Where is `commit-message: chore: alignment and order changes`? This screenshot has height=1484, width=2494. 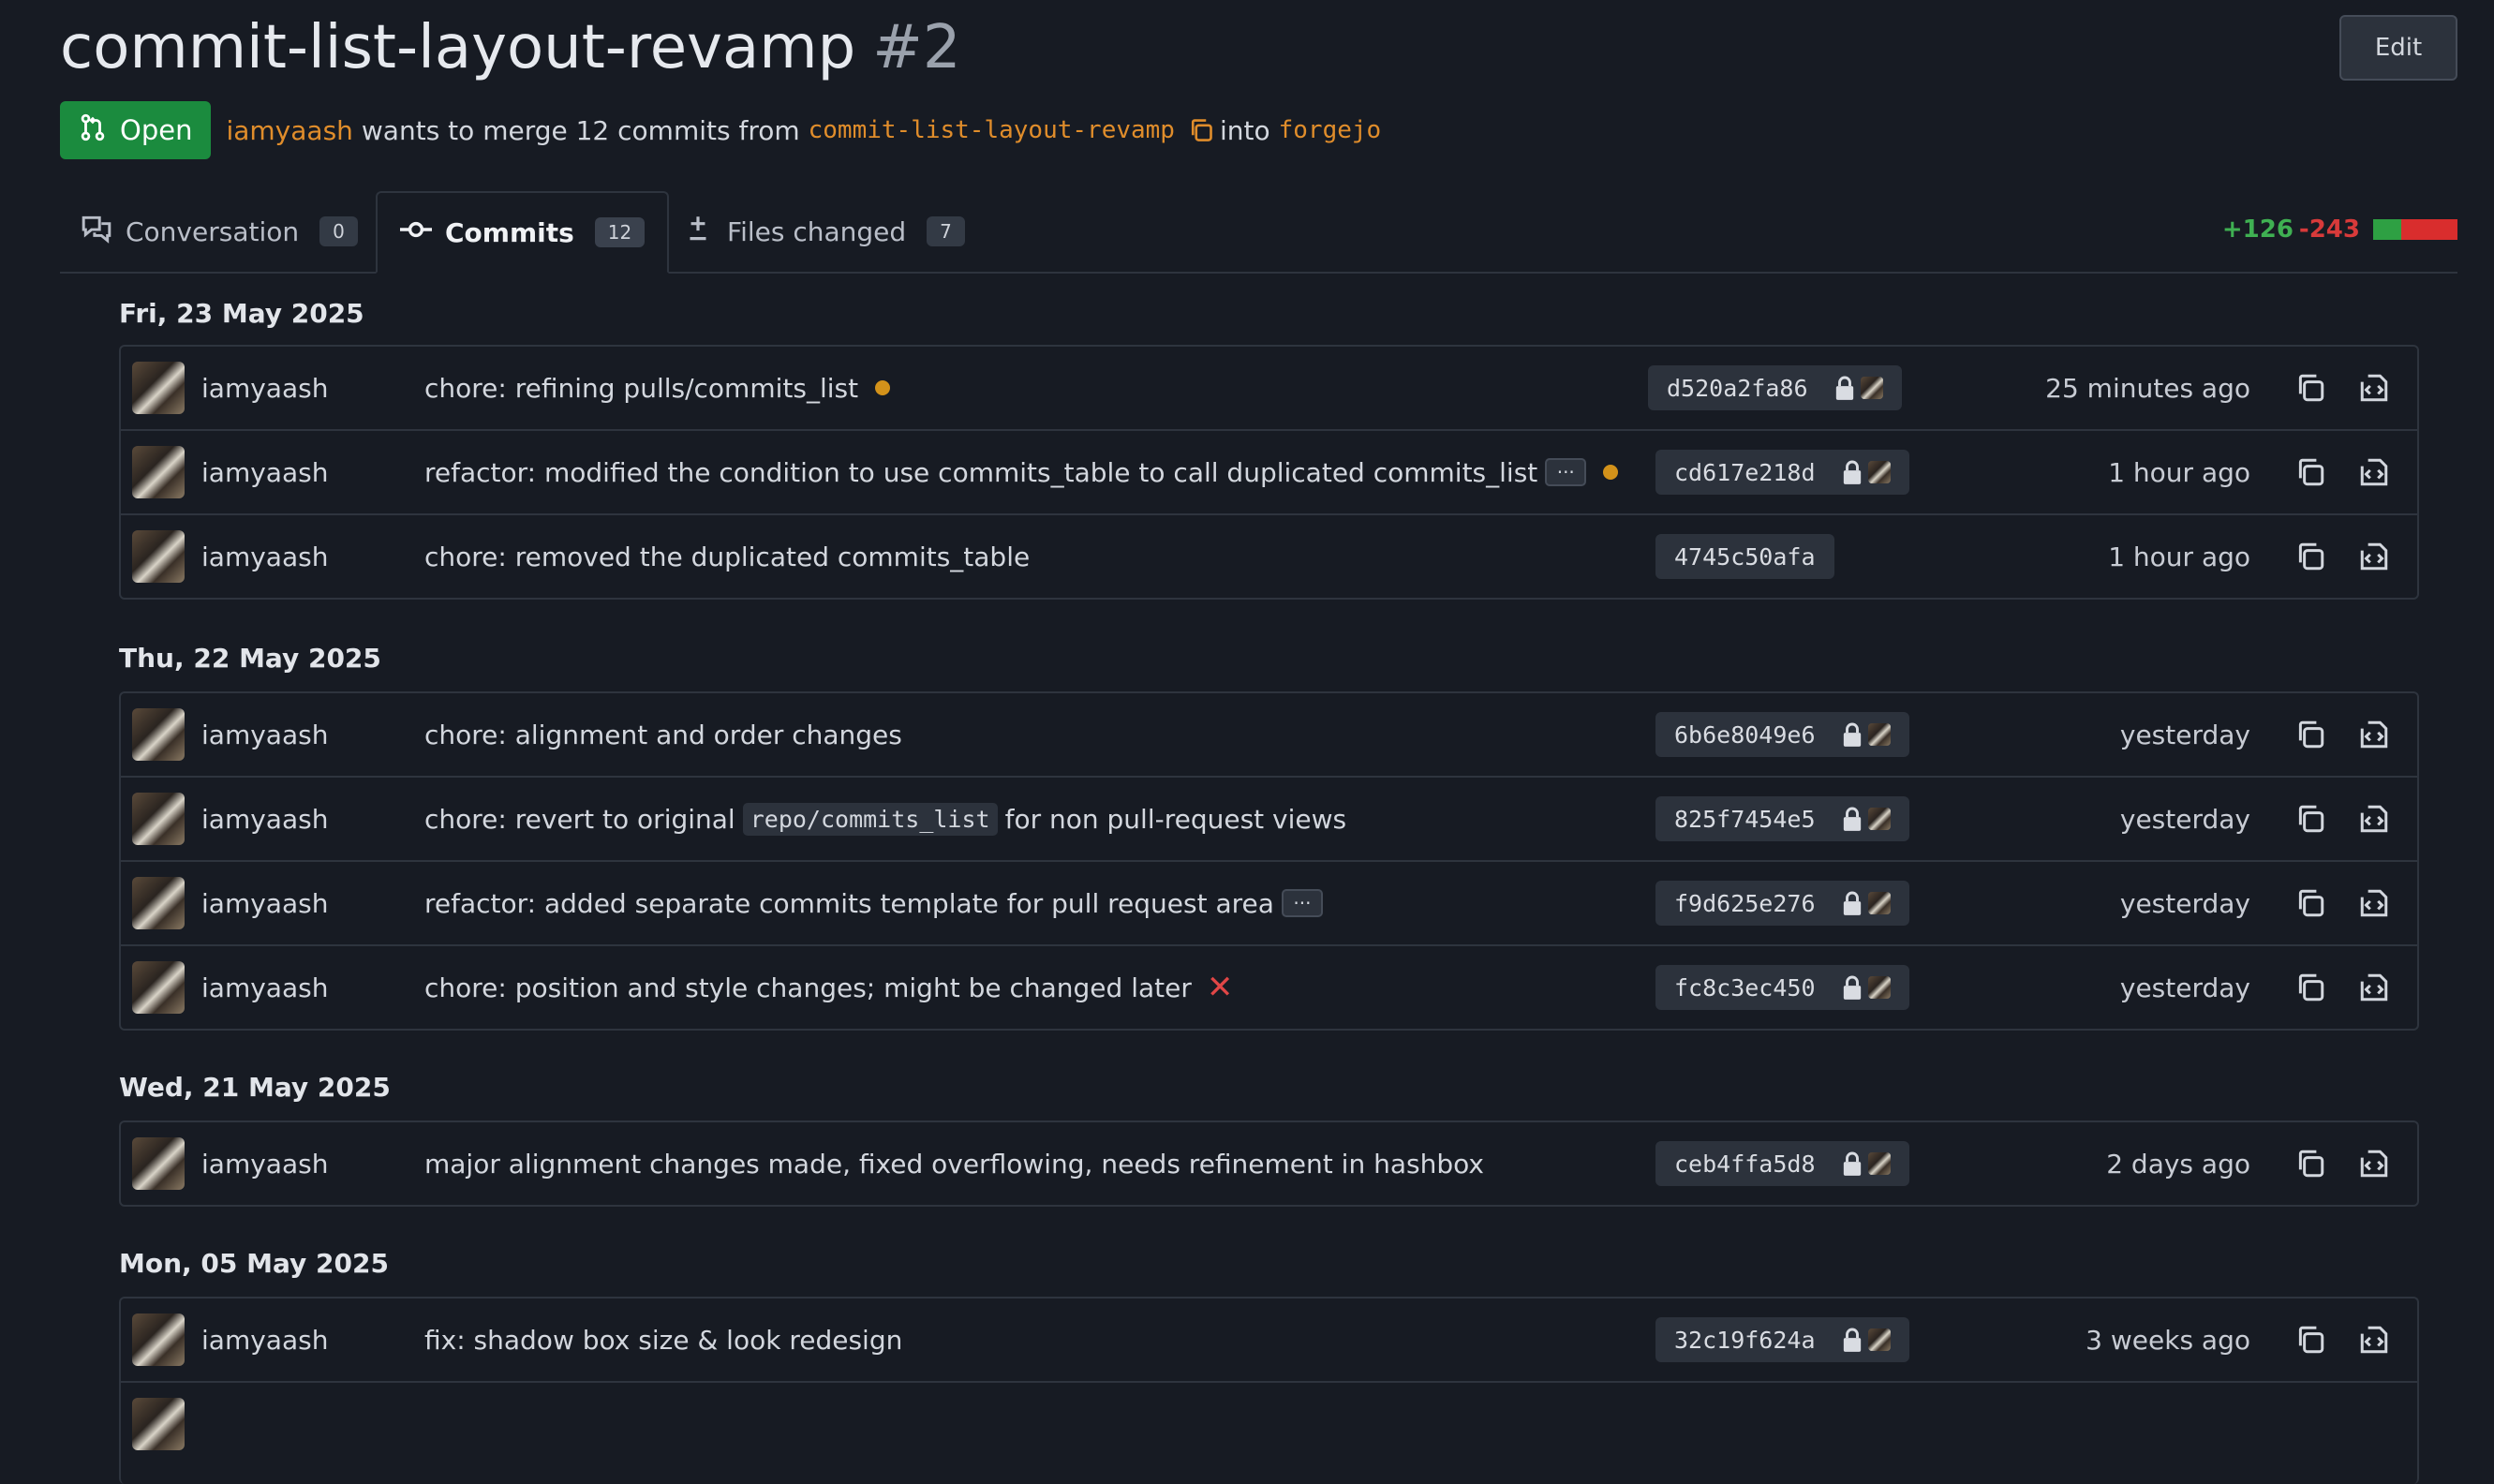 commit-message: chore: alignment and order changes is located at coordinates (663, 734).